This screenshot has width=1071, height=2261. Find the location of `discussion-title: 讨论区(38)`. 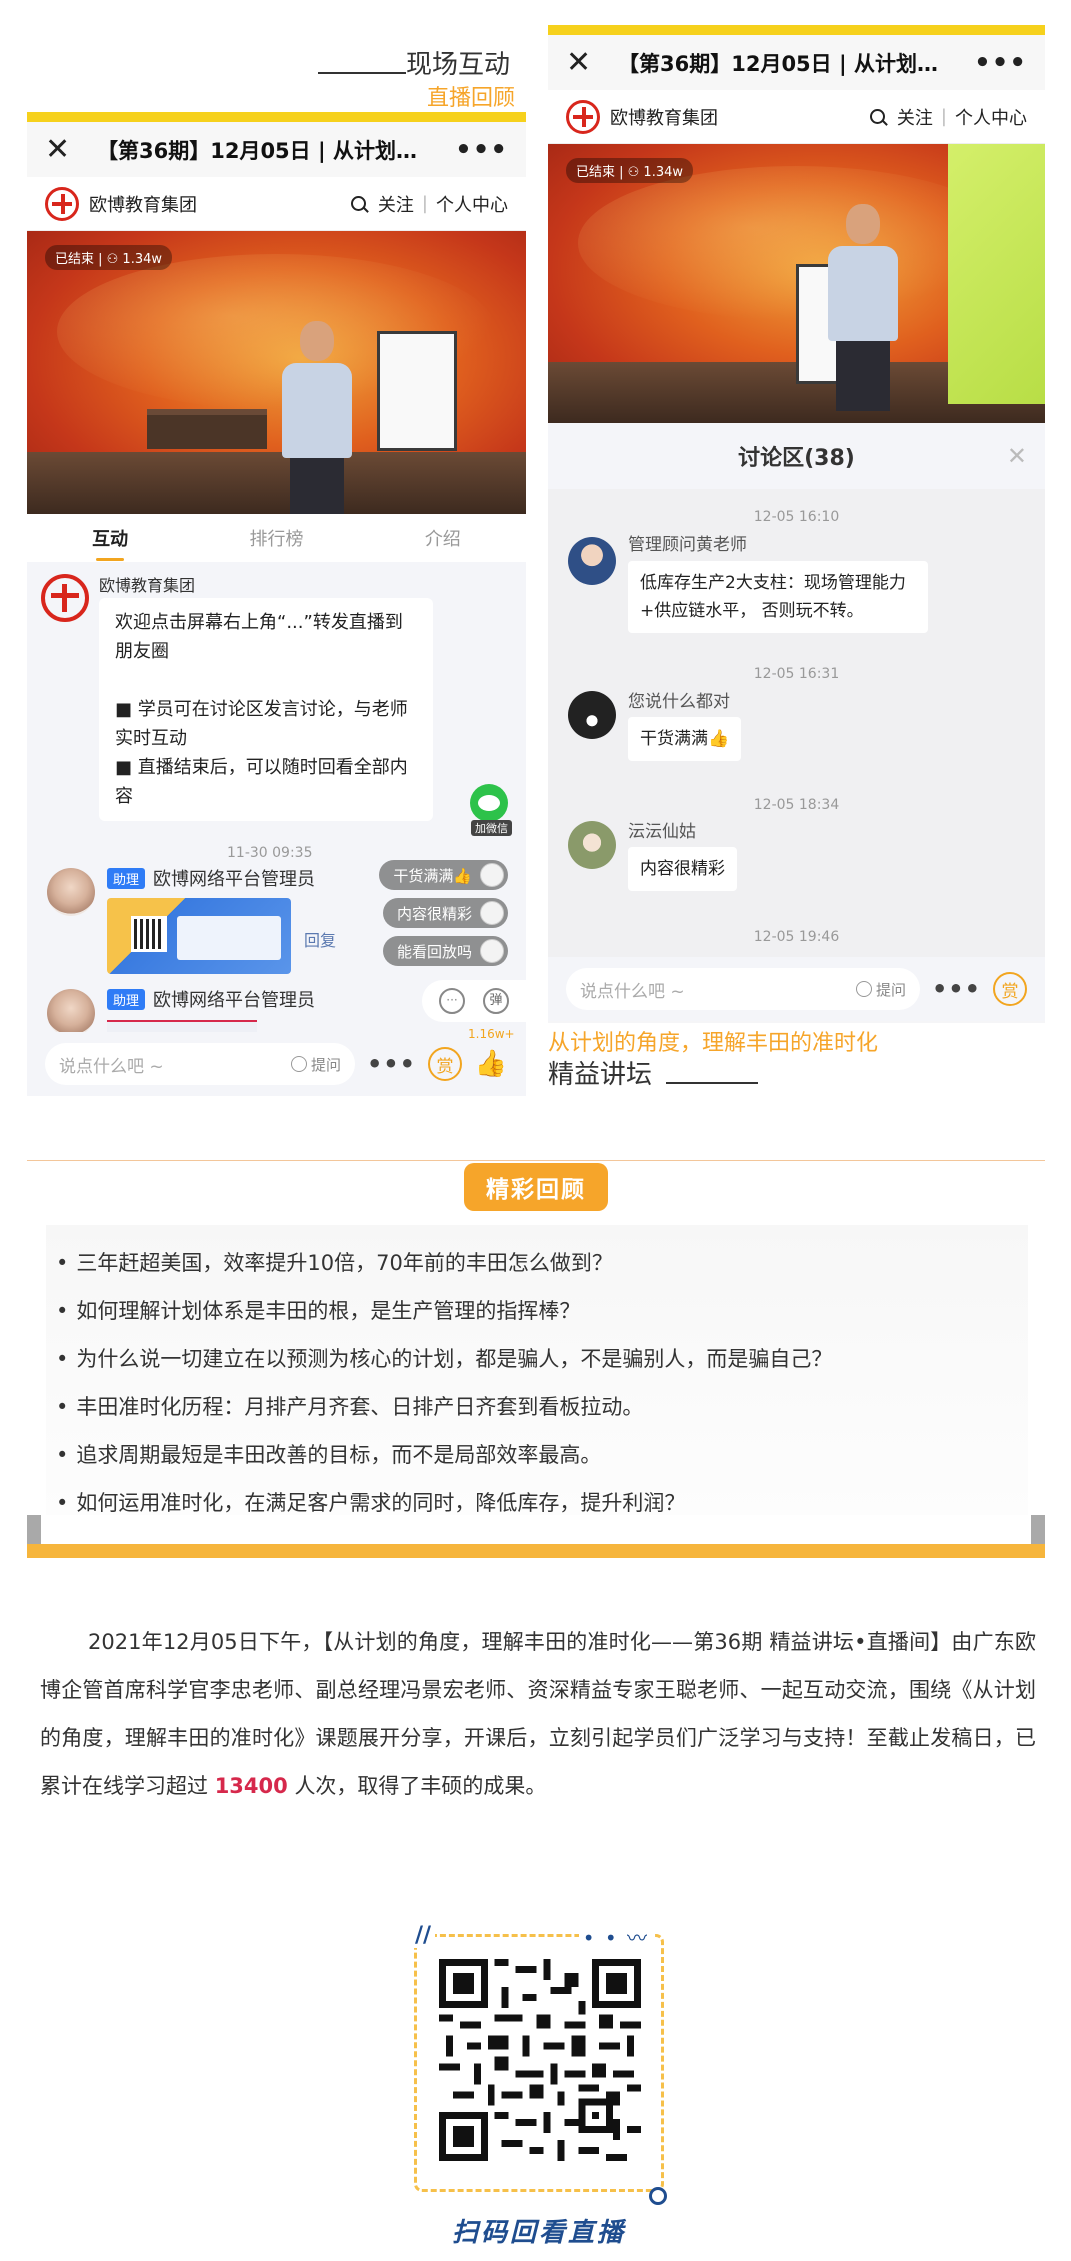

discussion-title: 讨论区(38) is located at coordinates (796, 458).